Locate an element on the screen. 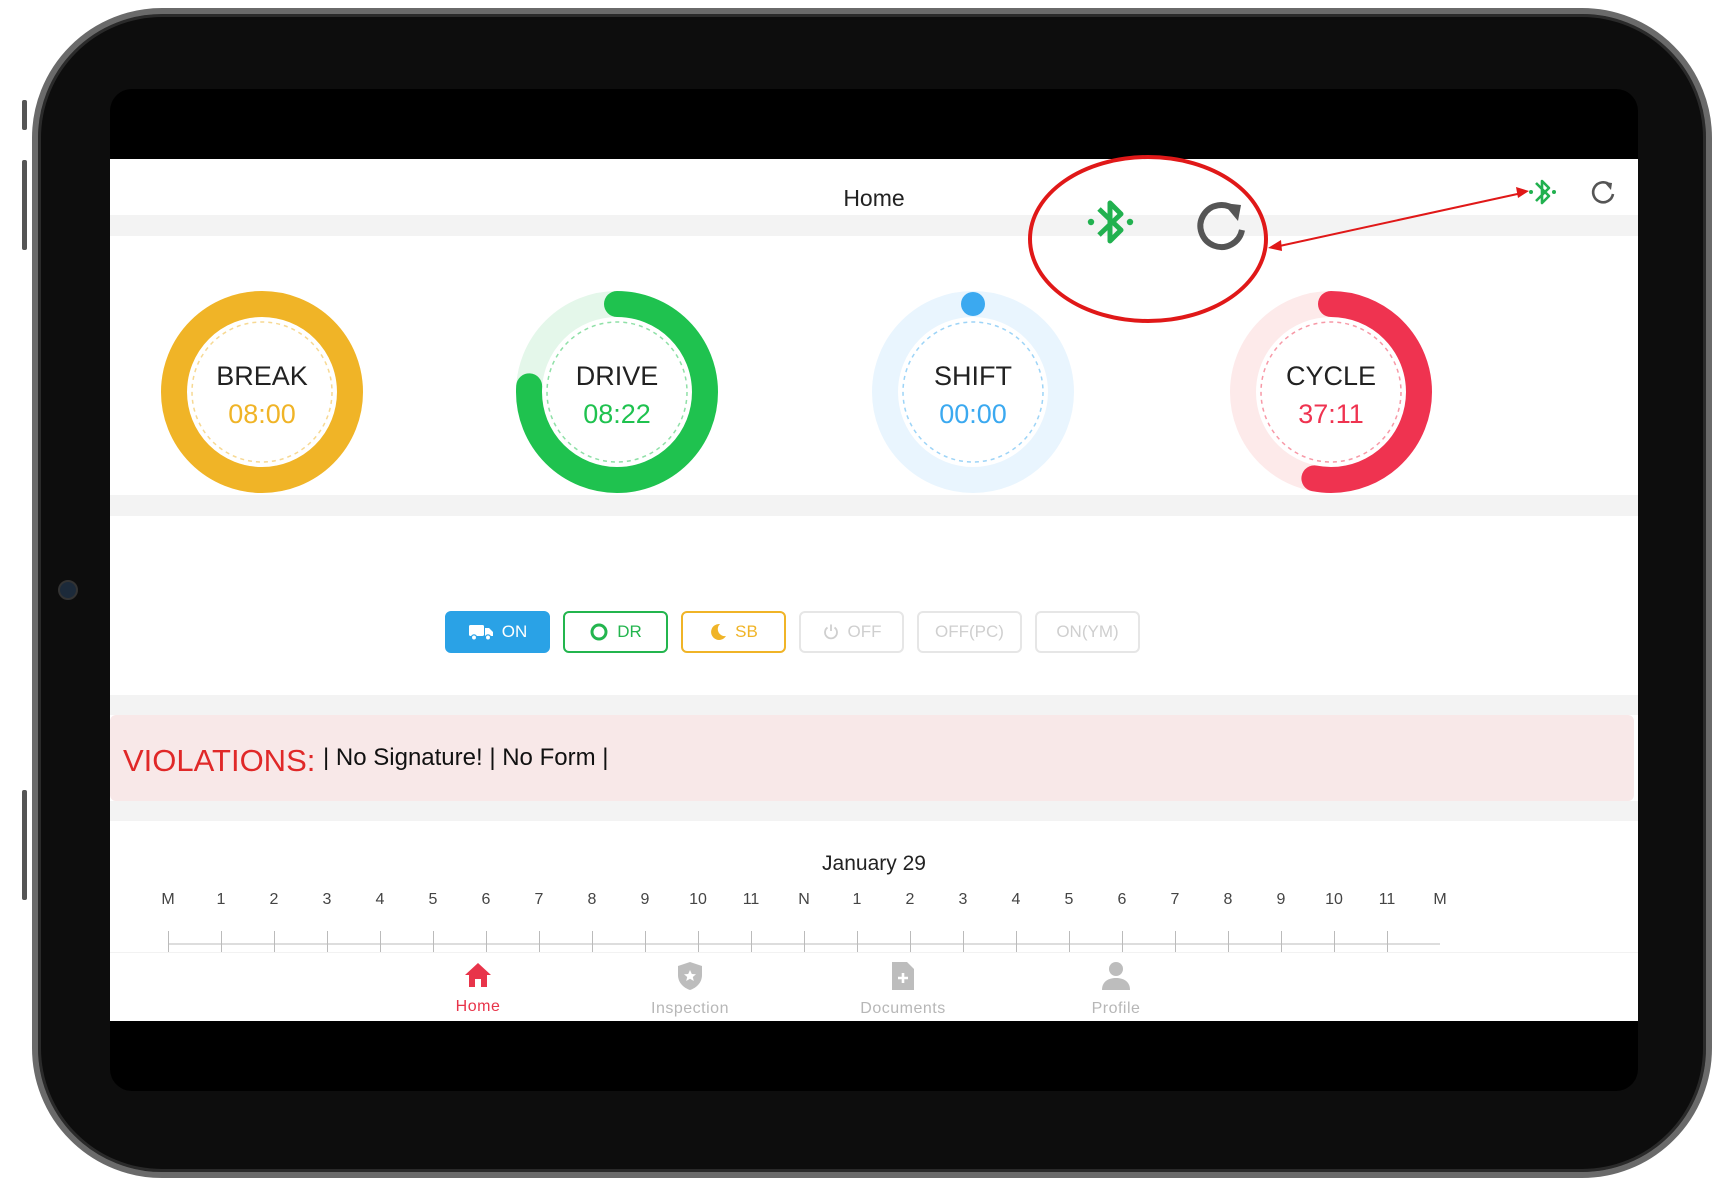  annotation-arrow is located at coordinates (1398, 219).